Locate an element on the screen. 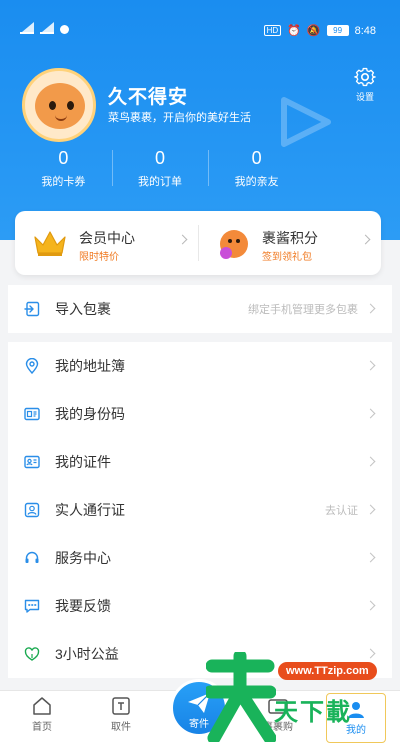  user-icon is located at coordinates (356, 710).